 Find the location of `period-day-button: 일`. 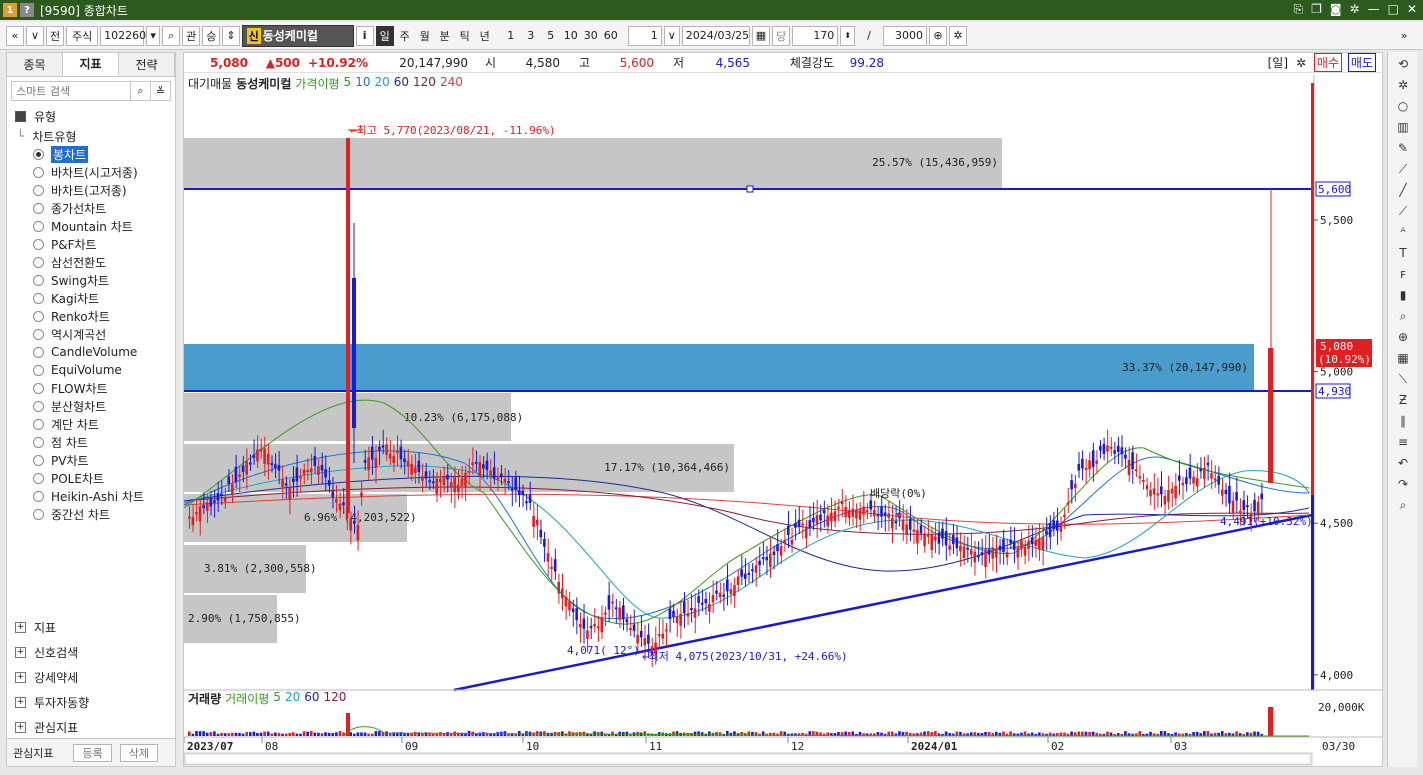

period-day-button: 일 is located at coordinates (384, 35).